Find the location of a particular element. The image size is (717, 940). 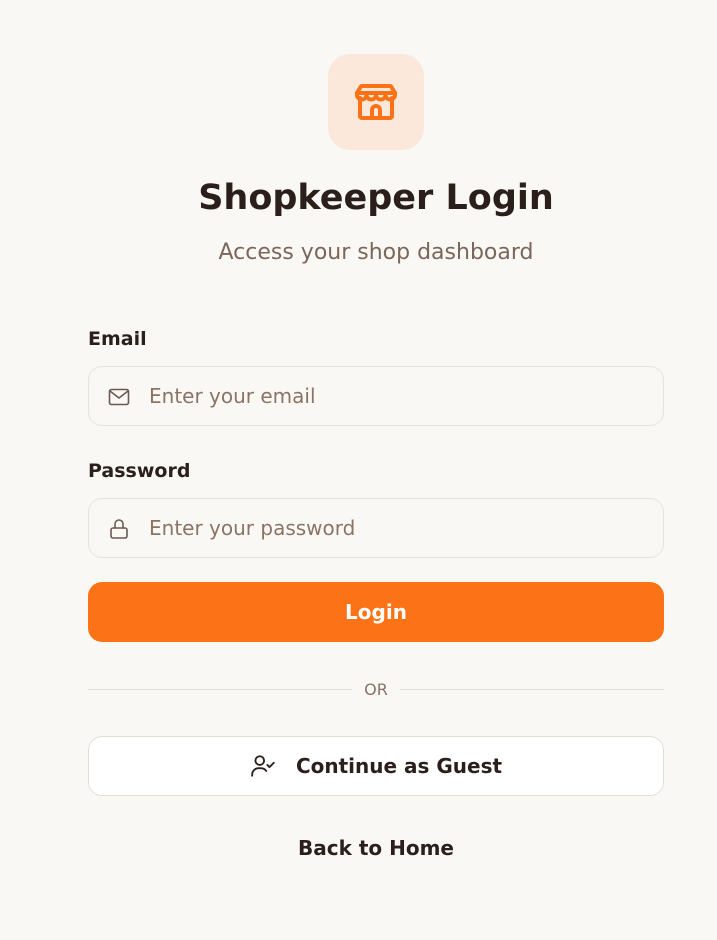

password-input is located at coordinates (376, 528).